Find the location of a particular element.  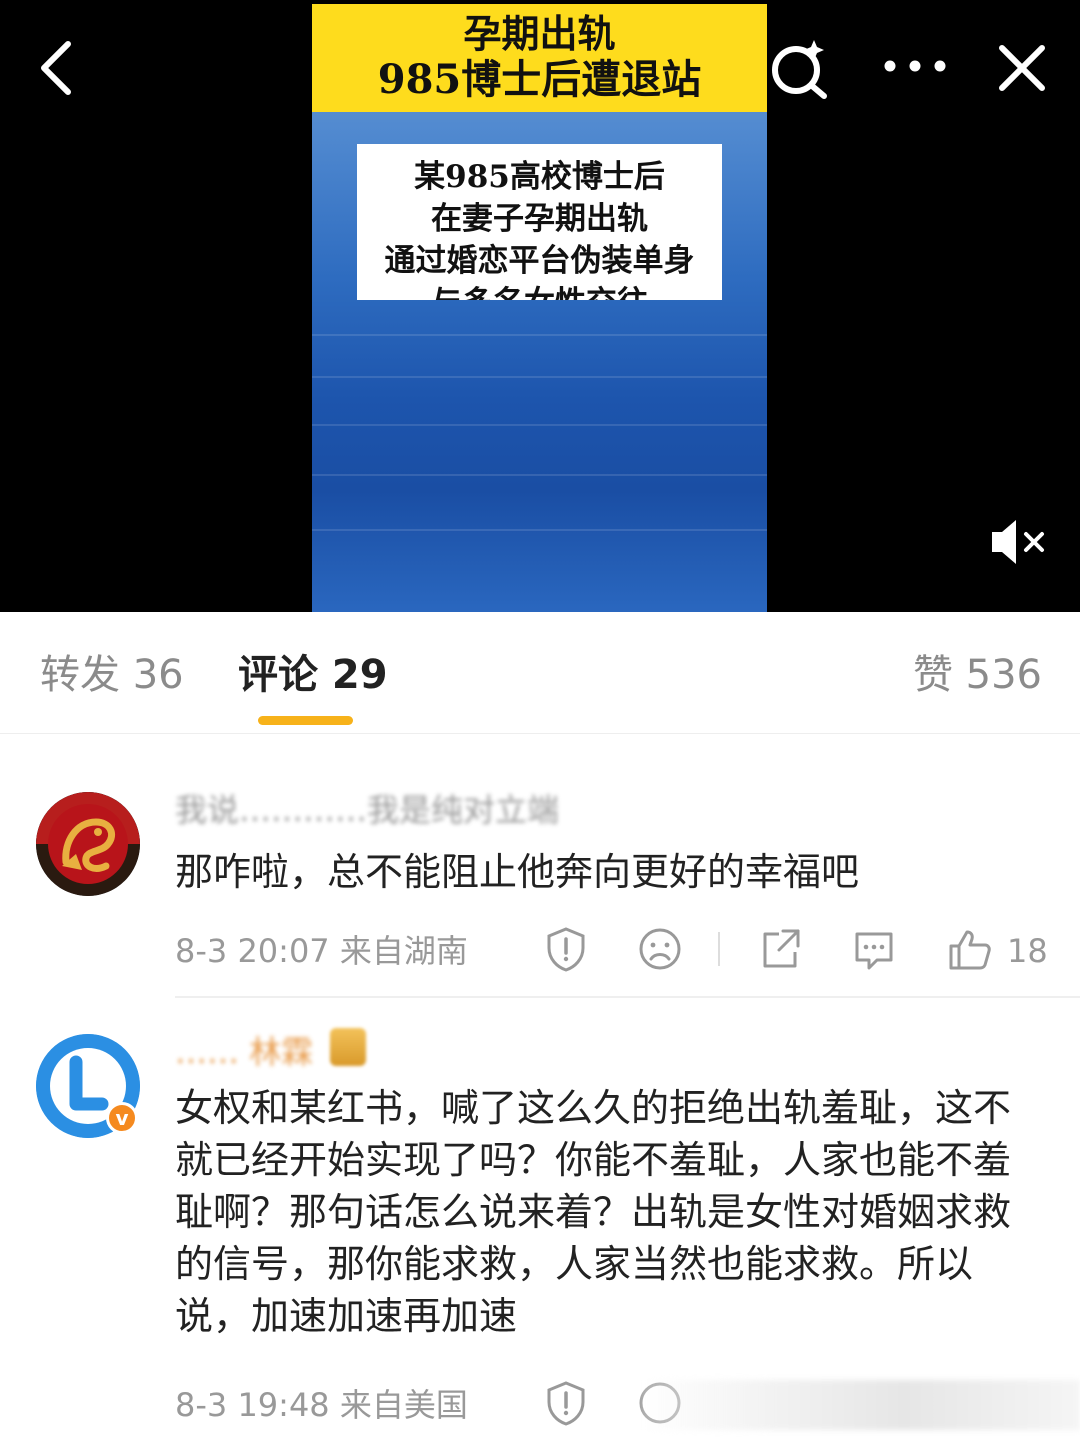

meta-divider is located at coordinates (719, 949).